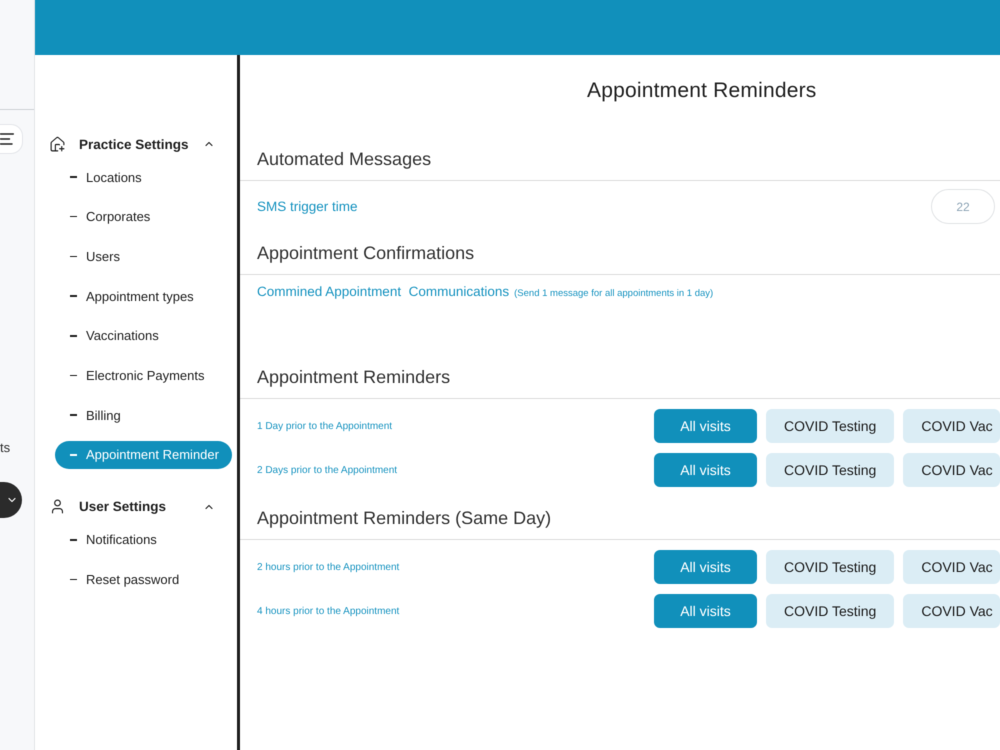  I want to click on nav-label: ts, so click(5, 448).